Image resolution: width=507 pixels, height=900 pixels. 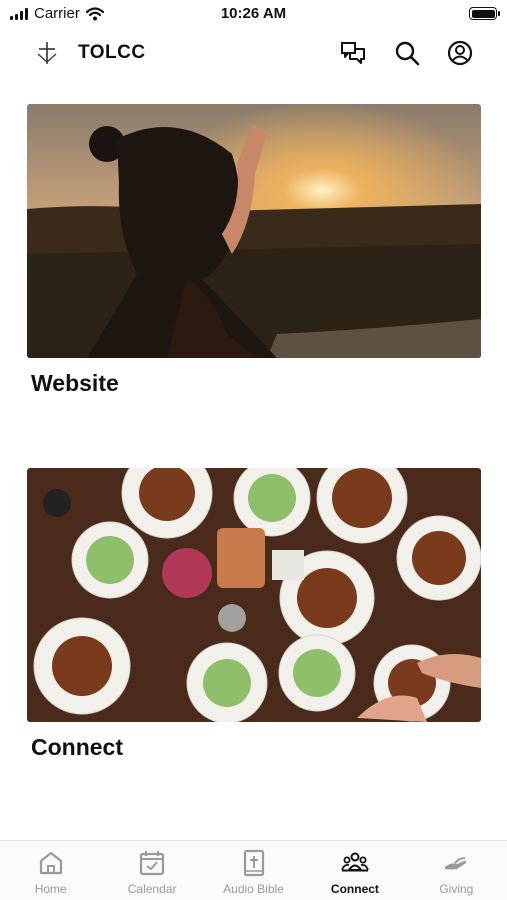 What do you see at coordinates (456, 889) in the screenshot?
I see `tab-giving-label: Giving` at bounding box center [456, 889].